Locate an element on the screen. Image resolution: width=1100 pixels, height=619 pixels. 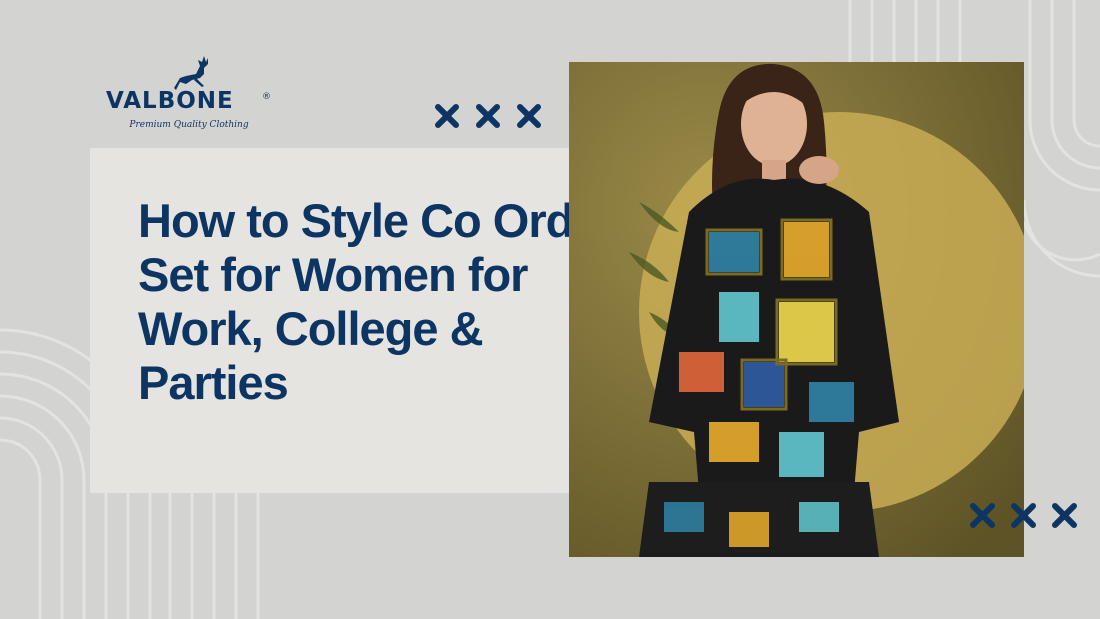
registered-mark: ® is located at coordinates (266, 97).